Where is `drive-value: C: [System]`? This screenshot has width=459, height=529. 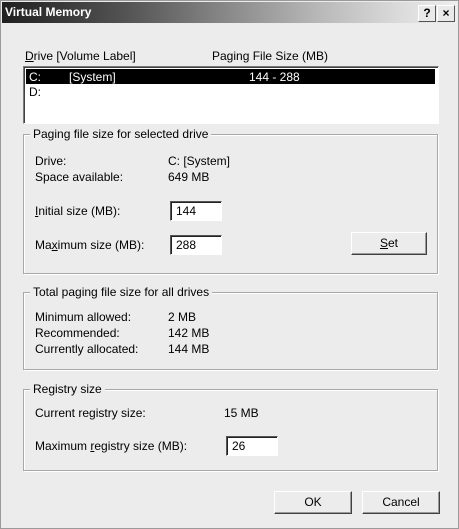 drive-value: C: [System] is located at coordinates (199, 161).